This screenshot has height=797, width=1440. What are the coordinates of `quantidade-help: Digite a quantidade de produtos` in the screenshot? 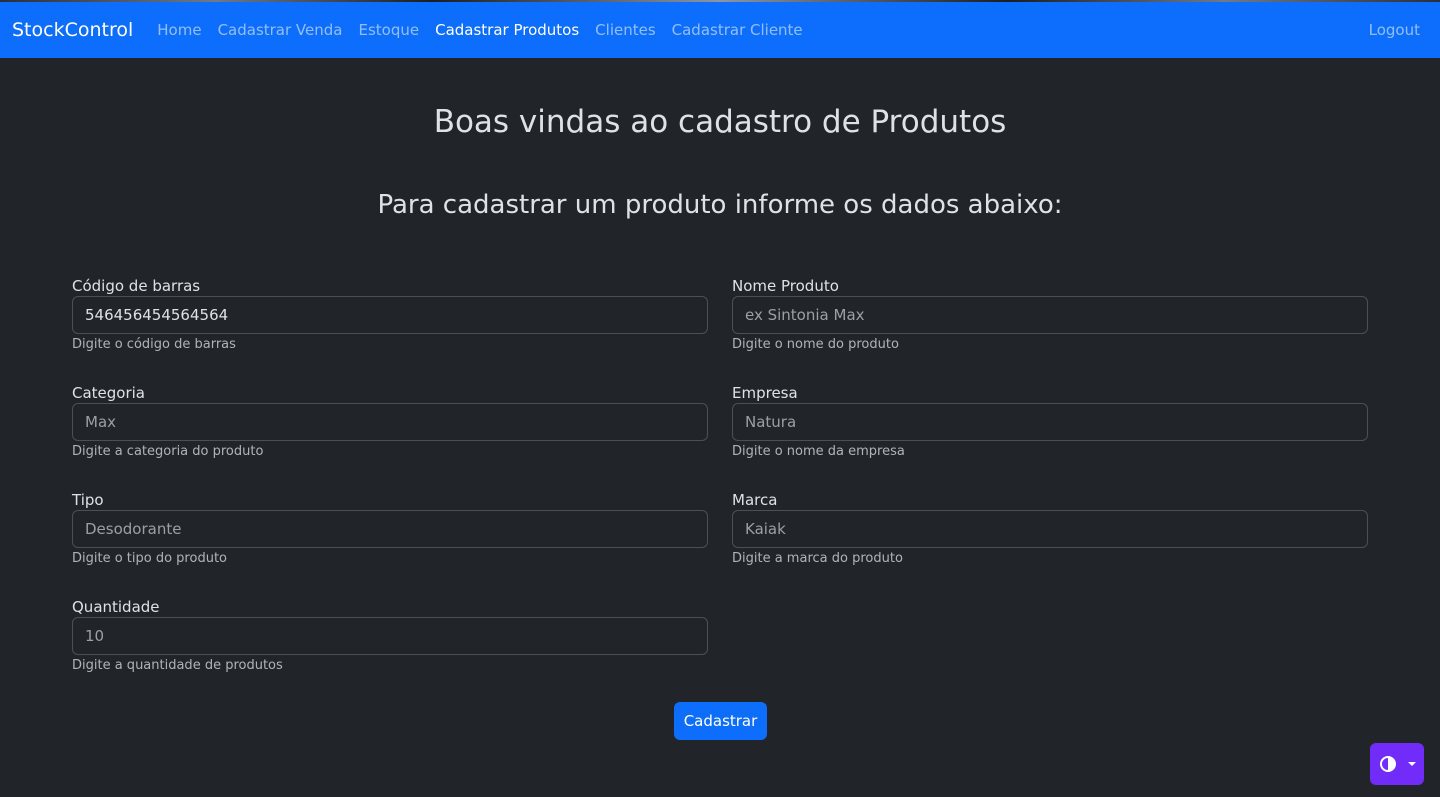 It's located at (177, 665).